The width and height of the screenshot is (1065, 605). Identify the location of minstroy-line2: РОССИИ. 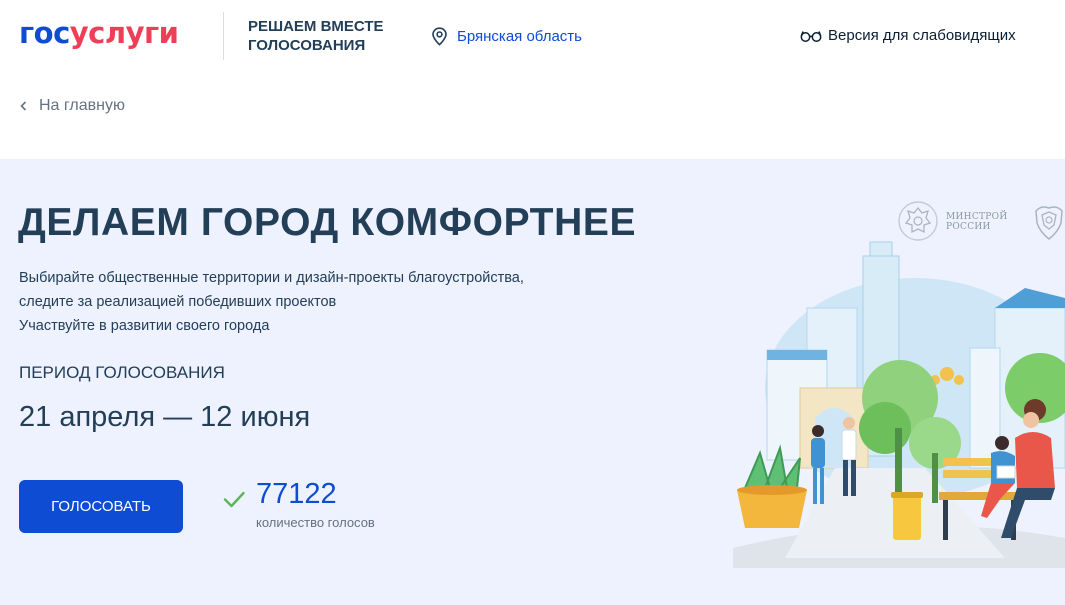
(968, 227).